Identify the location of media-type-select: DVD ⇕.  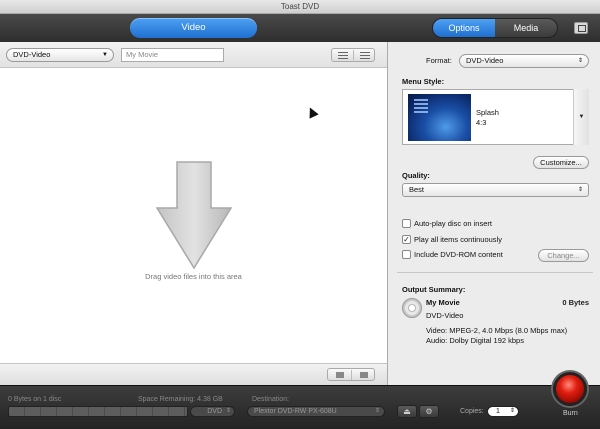
(212, 411).